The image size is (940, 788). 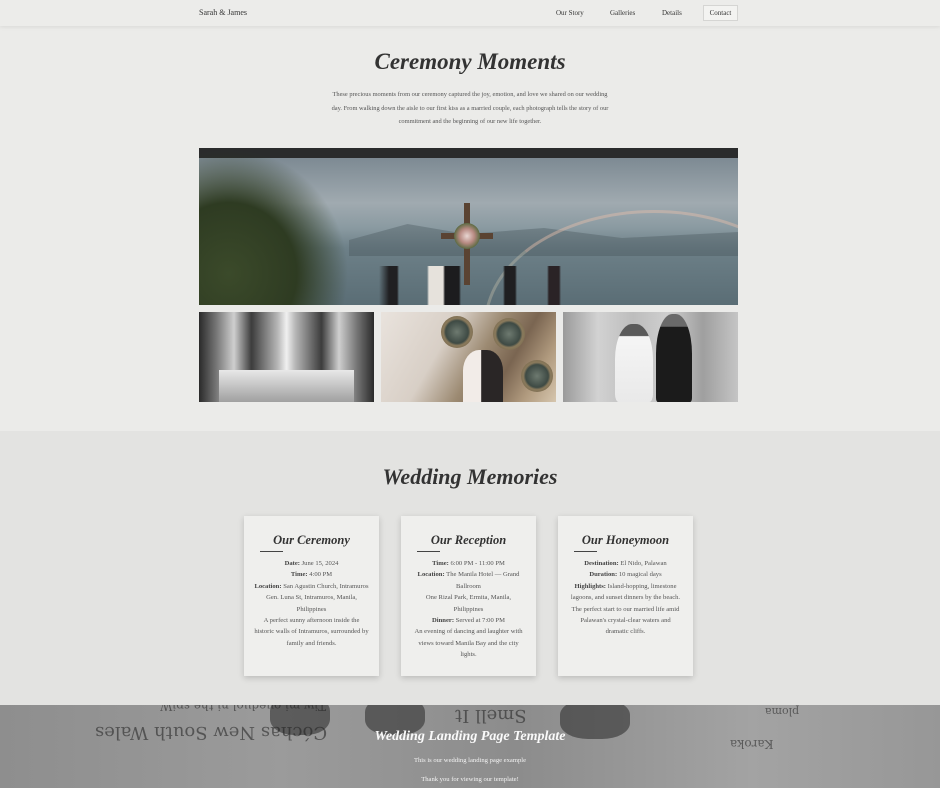 What do you see at coordinates (639, 575) in the screenshot?
I see `card-value: 10 magical days` at bounding box center [639, 575].